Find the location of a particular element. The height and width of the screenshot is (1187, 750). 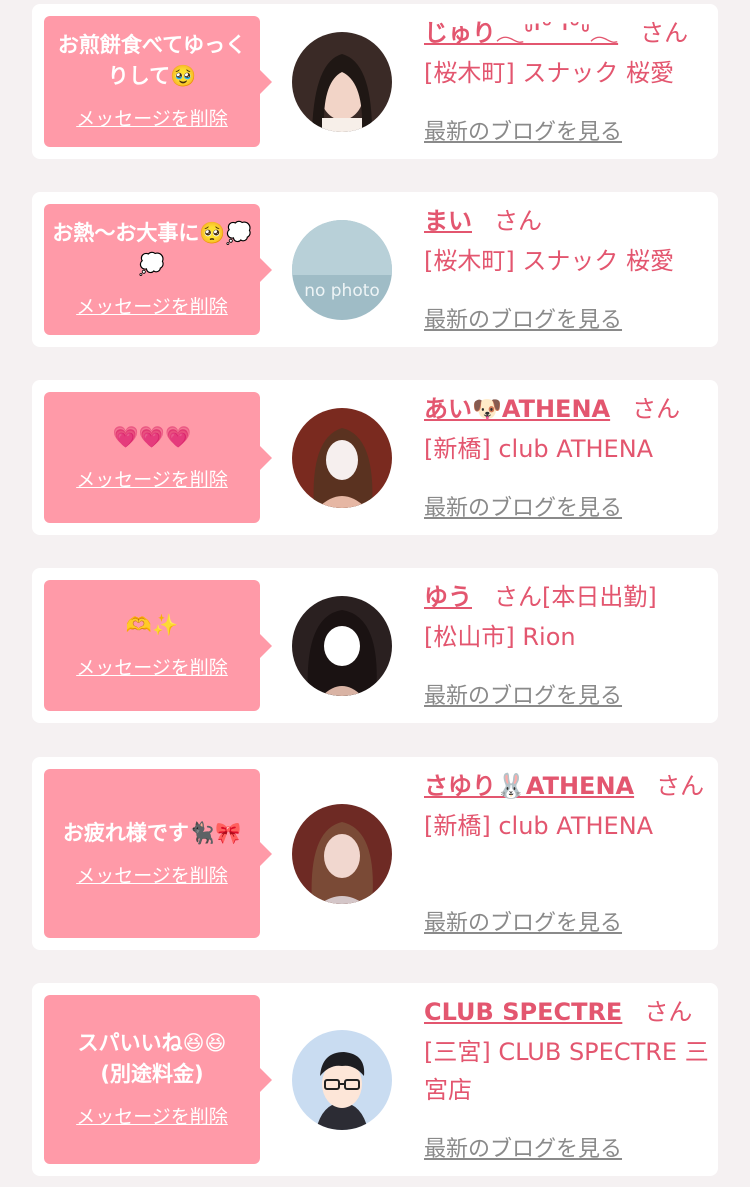

name-line: ゆう さん[本日出勤] is located at coordinates (567, 597).